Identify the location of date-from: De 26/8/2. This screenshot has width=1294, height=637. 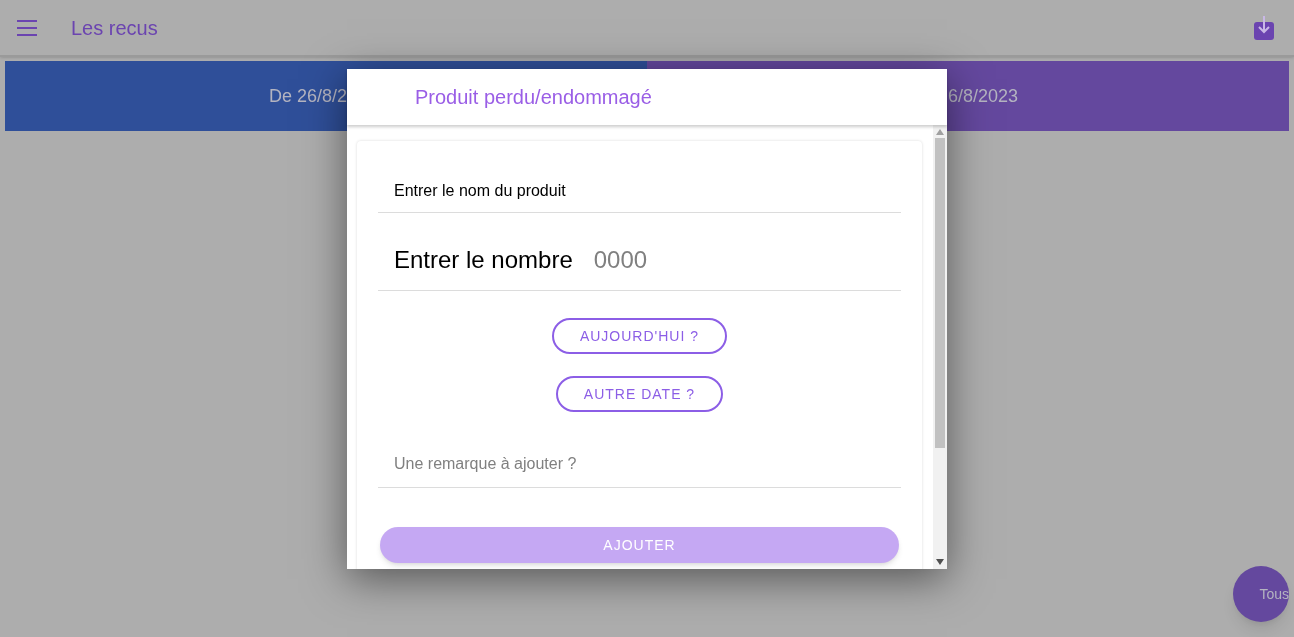
(308, 96).